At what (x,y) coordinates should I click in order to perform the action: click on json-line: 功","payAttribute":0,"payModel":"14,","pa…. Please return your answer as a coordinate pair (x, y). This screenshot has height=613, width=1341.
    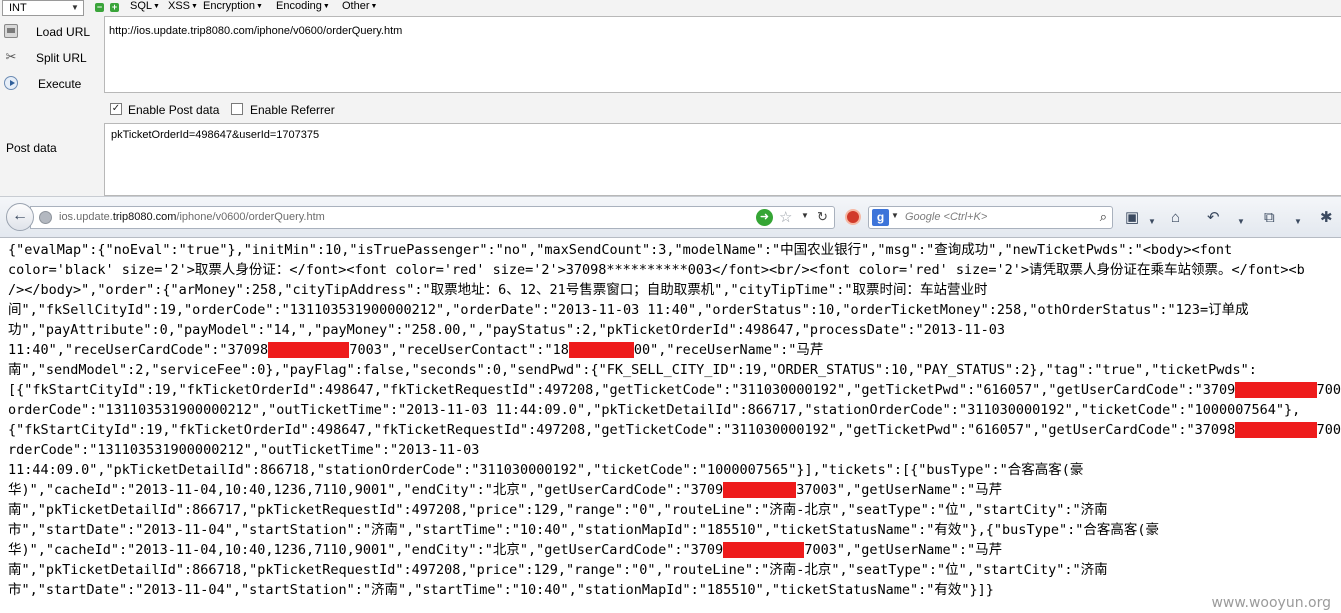
    Looking at the image, I should click on (506, 330).